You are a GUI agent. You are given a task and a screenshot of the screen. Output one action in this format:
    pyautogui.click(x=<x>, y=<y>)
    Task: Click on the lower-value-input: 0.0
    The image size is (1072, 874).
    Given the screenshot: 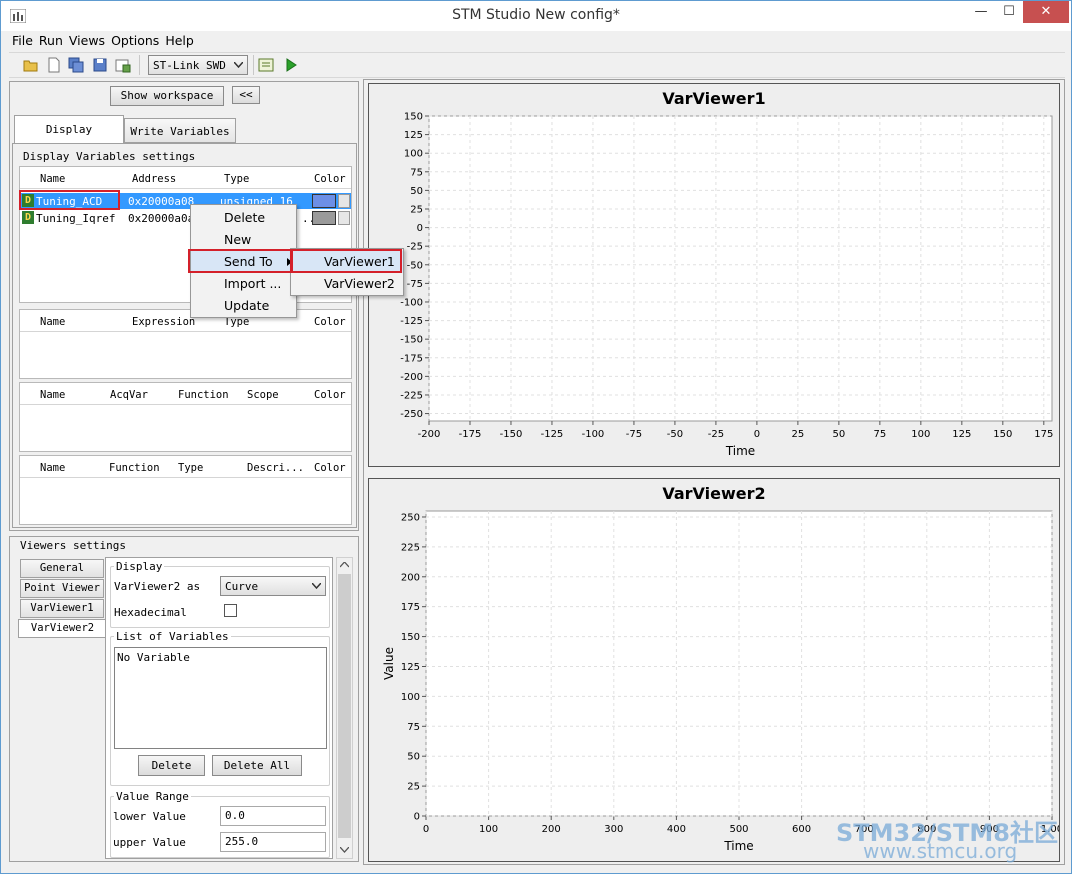 What is the action you would take?
    pyautogui.click(x=273, y=816)
    